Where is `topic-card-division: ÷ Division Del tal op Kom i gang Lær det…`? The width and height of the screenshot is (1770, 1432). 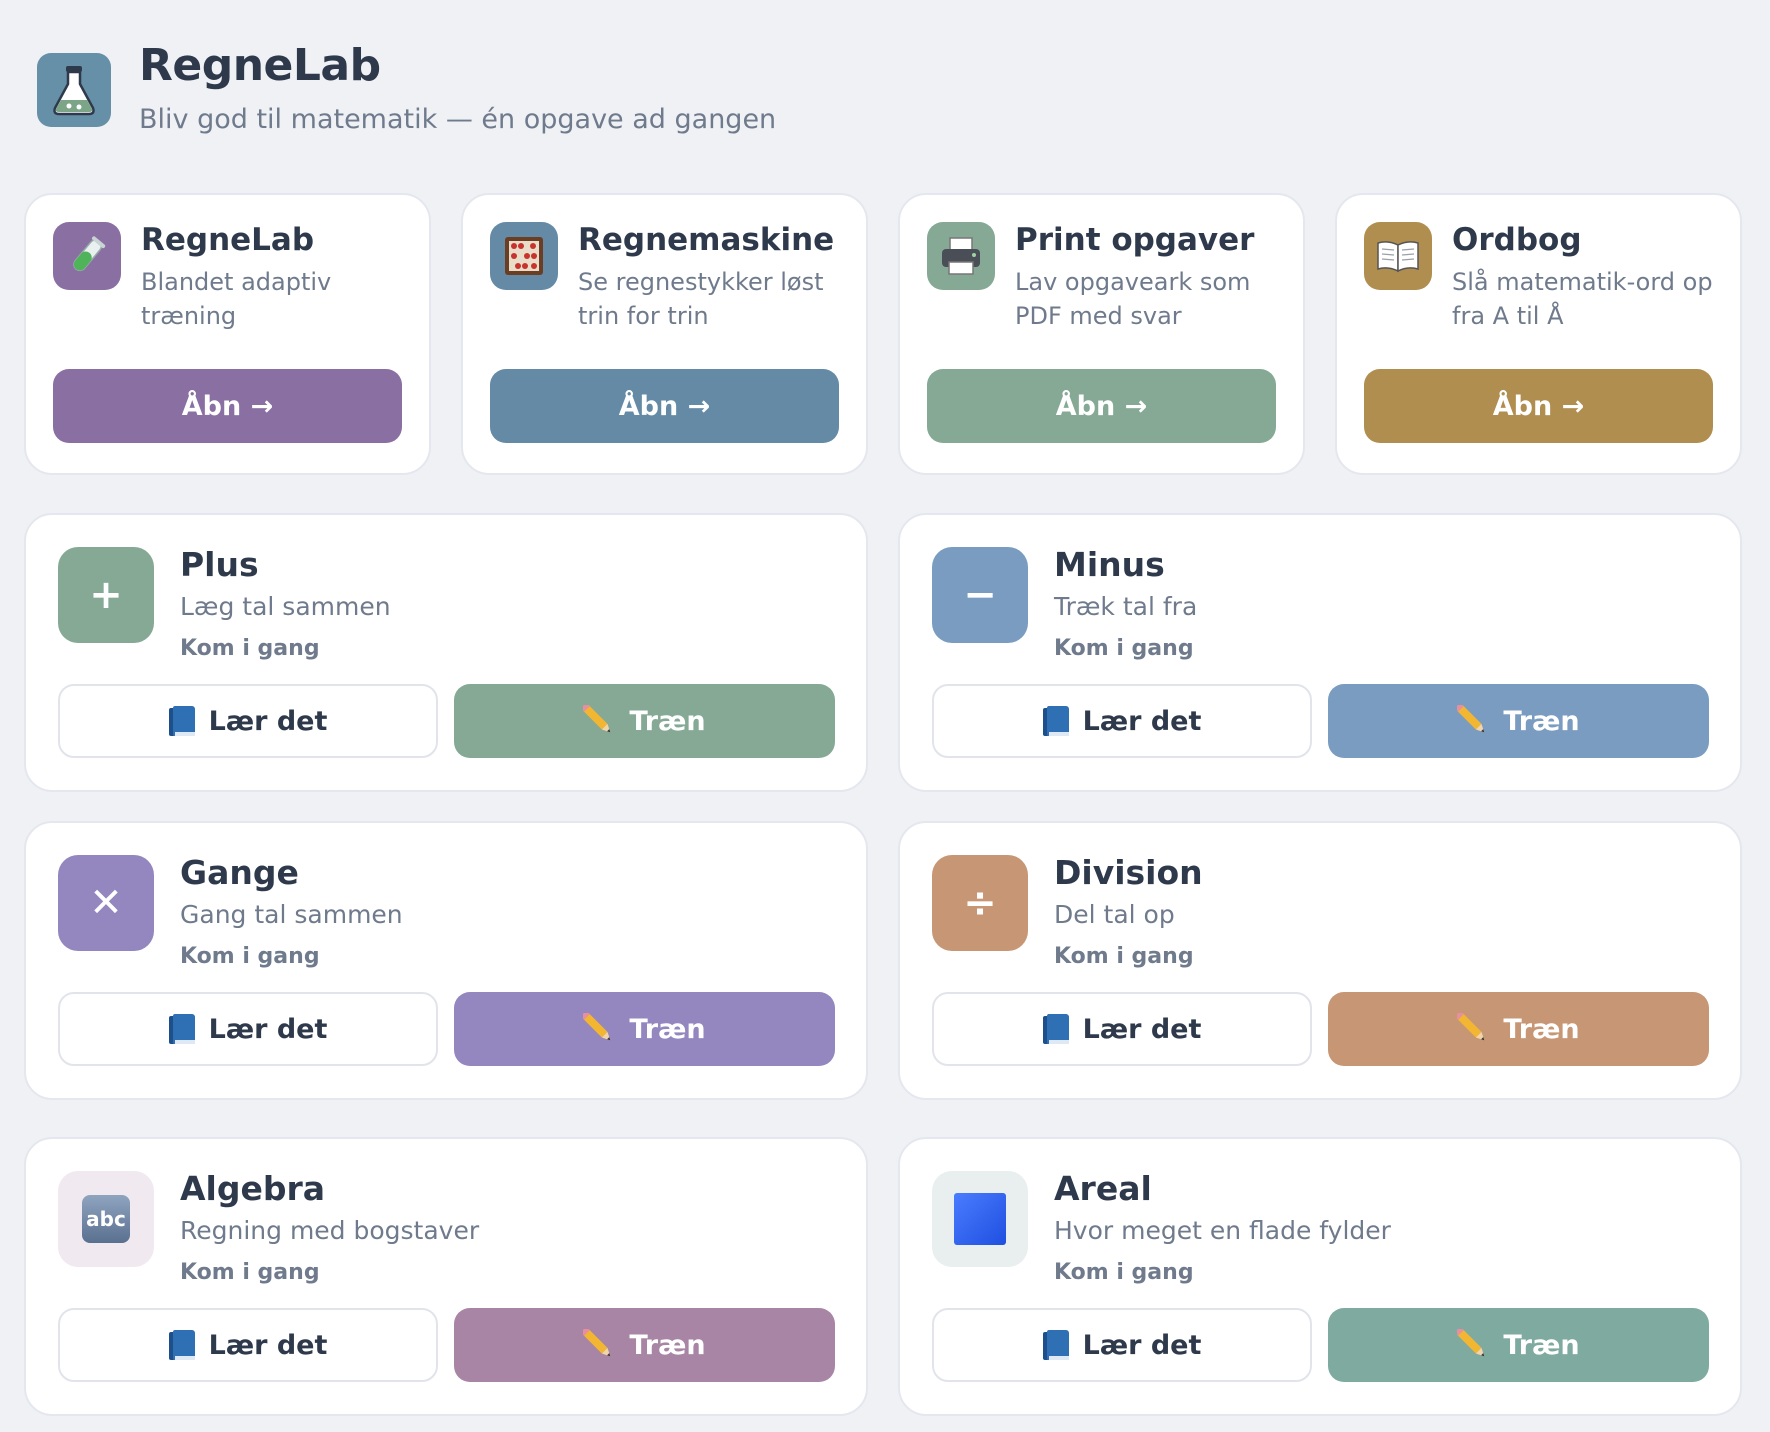 topic-card-division: ÷ Division Del tal op Kom i gang Lær det… is located at coordinates (1320, 960).